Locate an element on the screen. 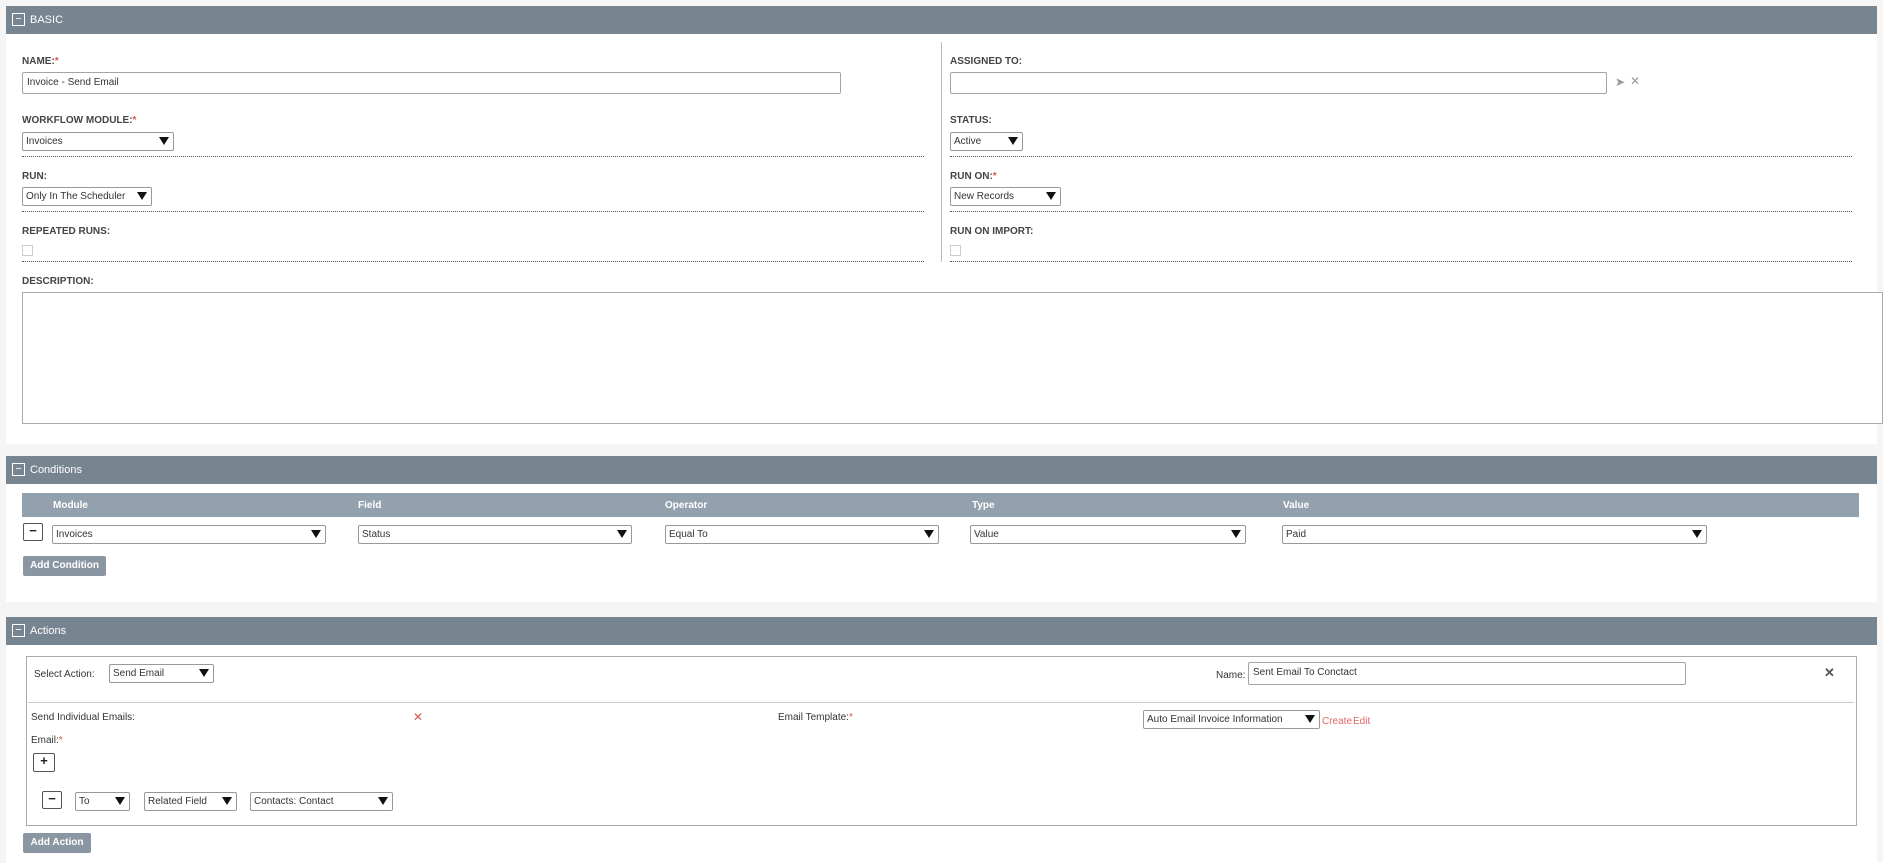 Image resolution: width=1883 pixels, height=863 pixels. collapse-actions-icon: − is located at coordinates (18, 630).